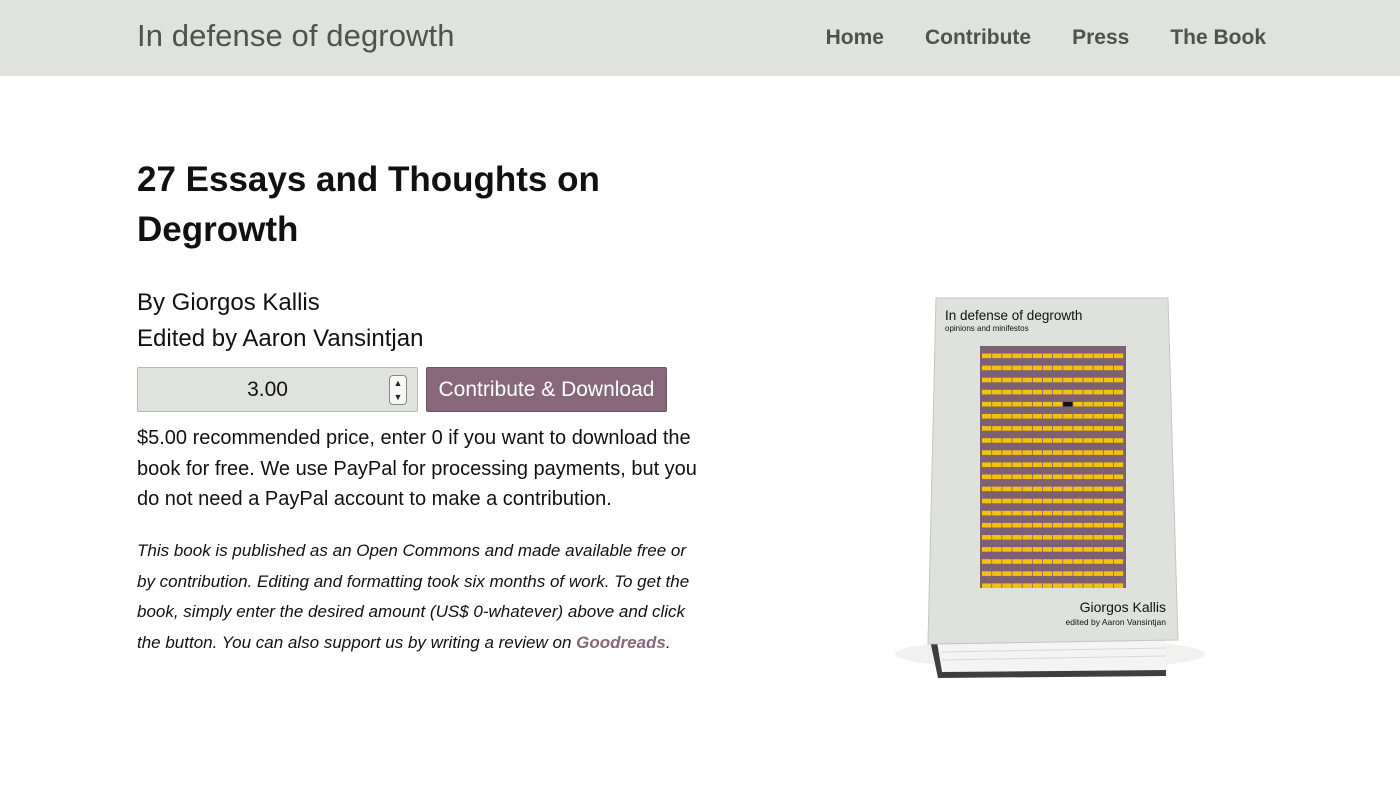 This screenshot has height=788, width=1400. What do you see at coordinates (1218, 38) in the screenshot?
I see `nav-the-book: The Book` at bounding box center [1218, 38].